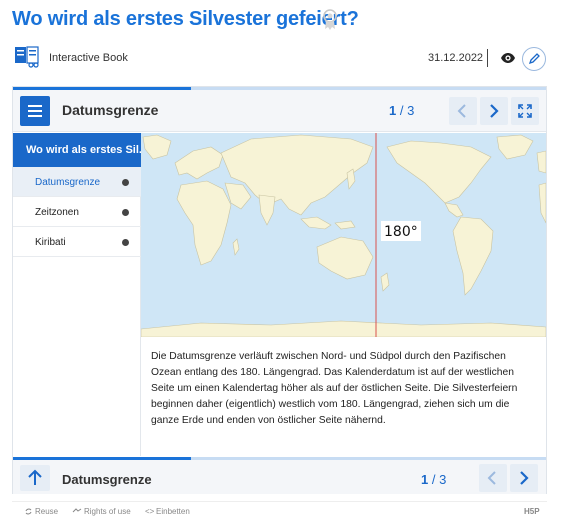 Image resolution: width=561 pixels, height=528 pixels. What do you see at coordinates (487, 58) in the screenshot?
I see `divider` at bounding box center [487, 58].